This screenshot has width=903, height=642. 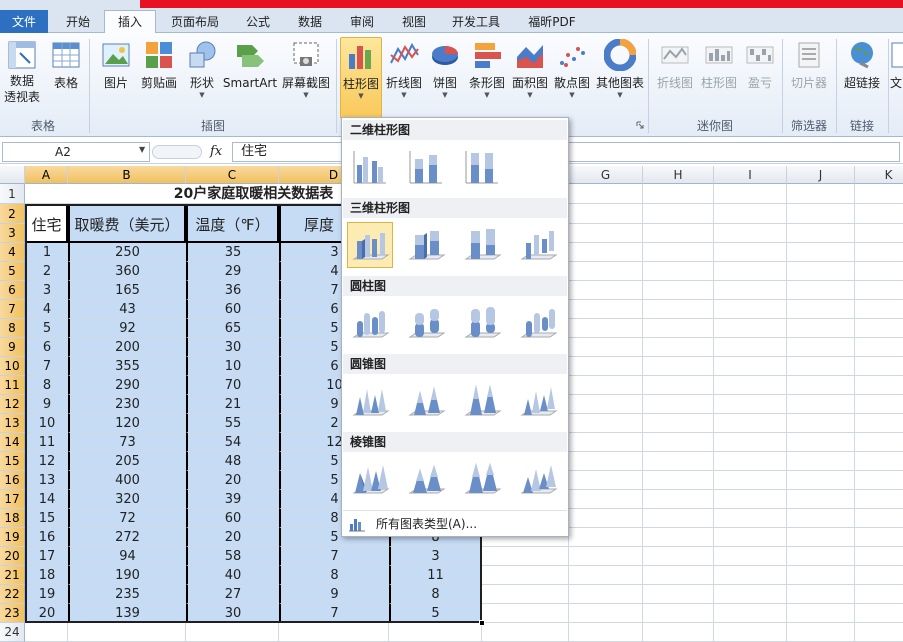 I want to click on row-header: 10, so click(x=12, y=366).